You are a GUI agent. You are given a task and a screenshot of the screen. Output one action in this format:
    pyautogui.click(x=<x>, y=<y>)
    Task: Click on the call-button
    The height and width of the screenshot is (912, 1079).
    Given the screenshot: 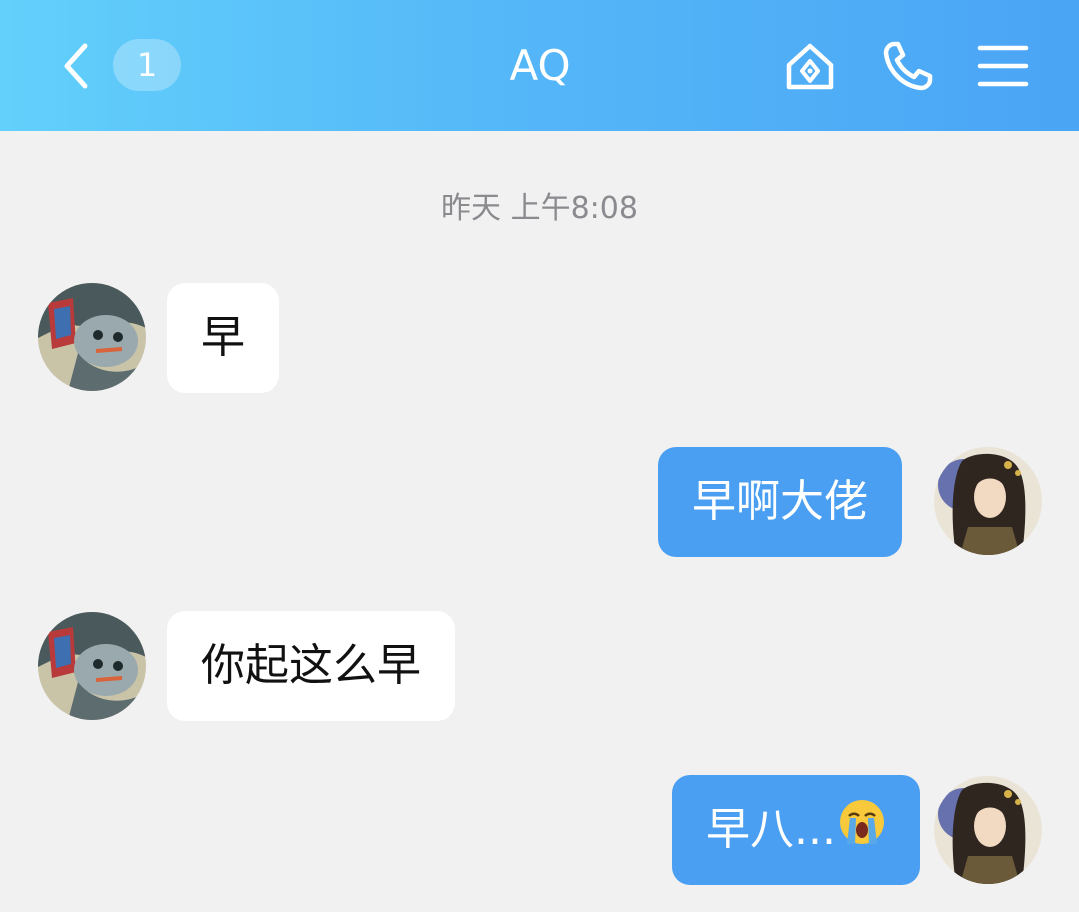 What is the action you would take?
    pyautogui.click(x=908, y=66)
    